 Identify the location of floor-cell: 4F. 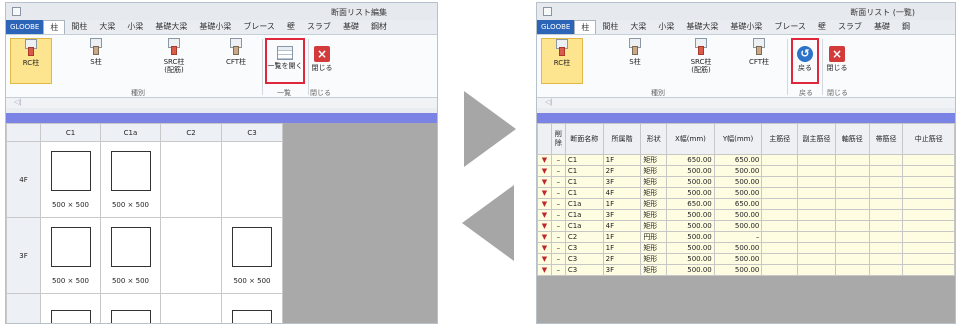
(622, 193).